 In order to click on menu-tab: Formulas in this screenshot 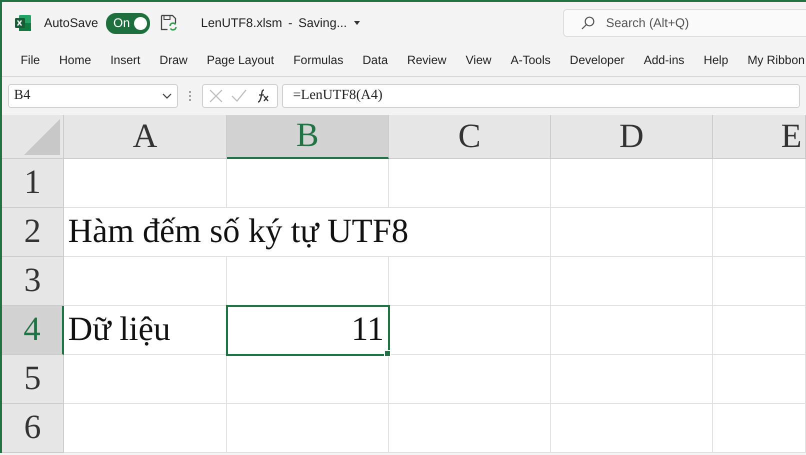, I will do `click(318, 60)`.